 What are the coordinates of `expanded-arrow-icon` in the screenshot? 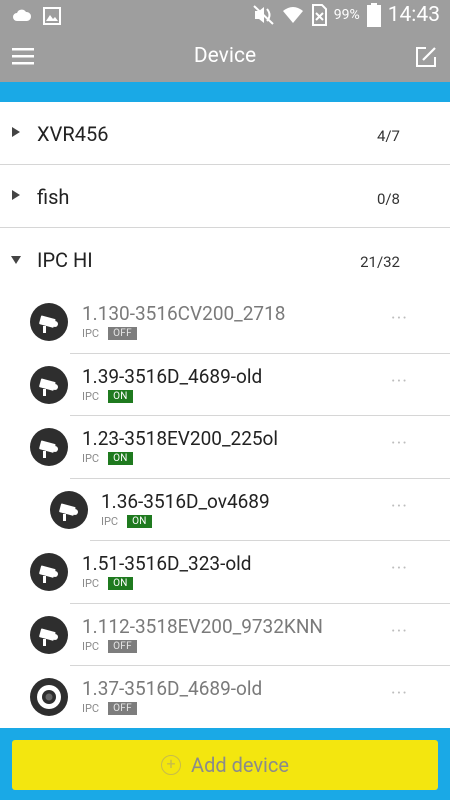 It's located at (16, 260).